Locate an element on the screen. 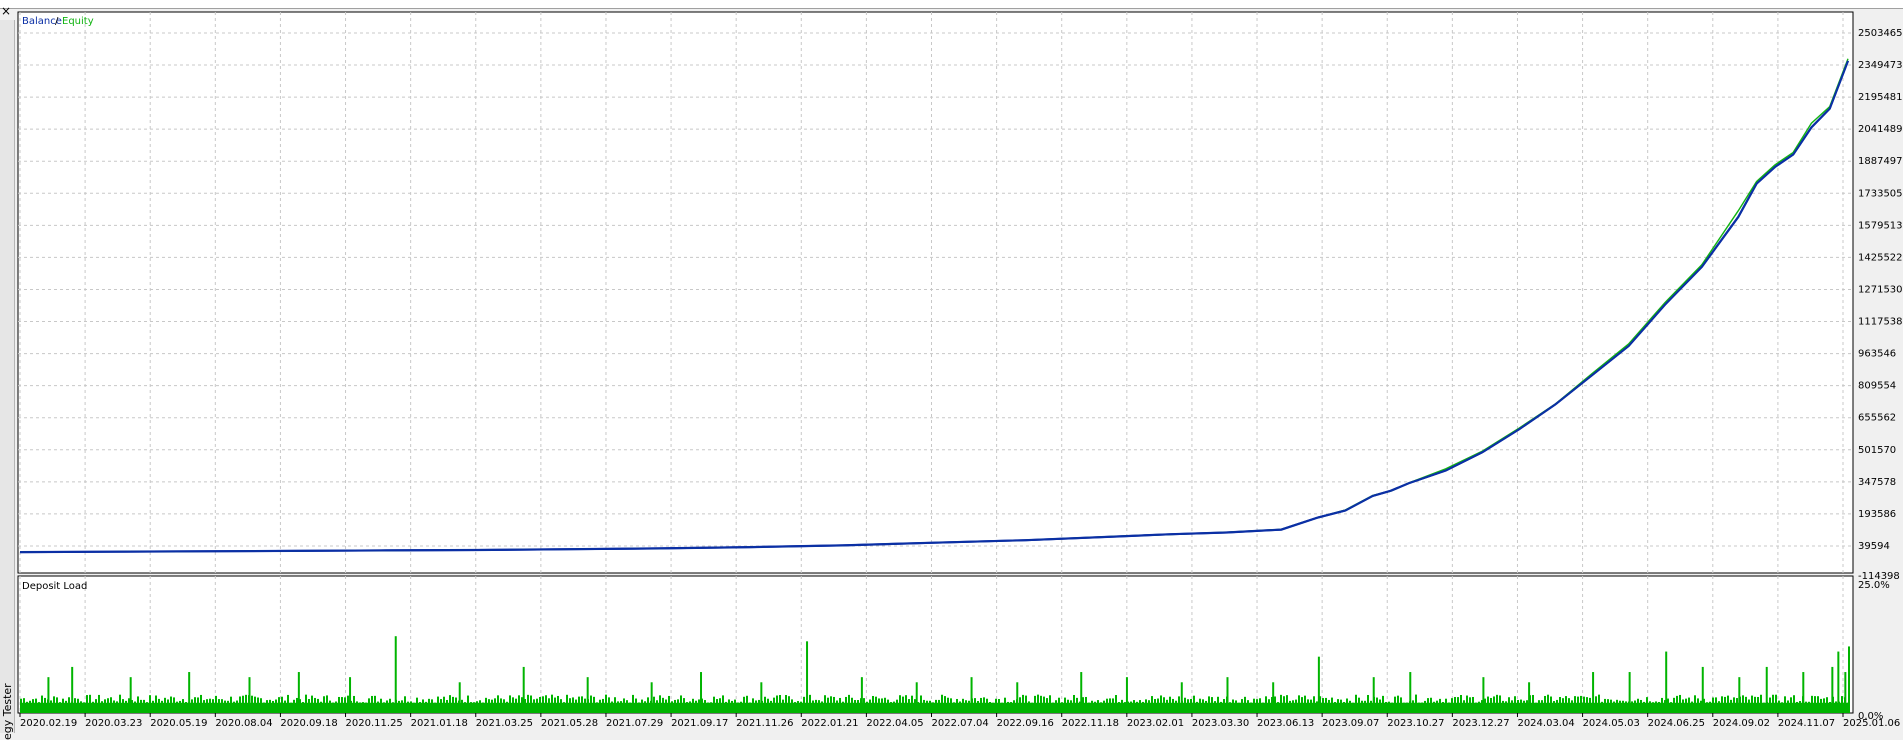 This screenshot has width=1903, height=740. y-tick-label: 655562 is located at coordinates (1877, 418).